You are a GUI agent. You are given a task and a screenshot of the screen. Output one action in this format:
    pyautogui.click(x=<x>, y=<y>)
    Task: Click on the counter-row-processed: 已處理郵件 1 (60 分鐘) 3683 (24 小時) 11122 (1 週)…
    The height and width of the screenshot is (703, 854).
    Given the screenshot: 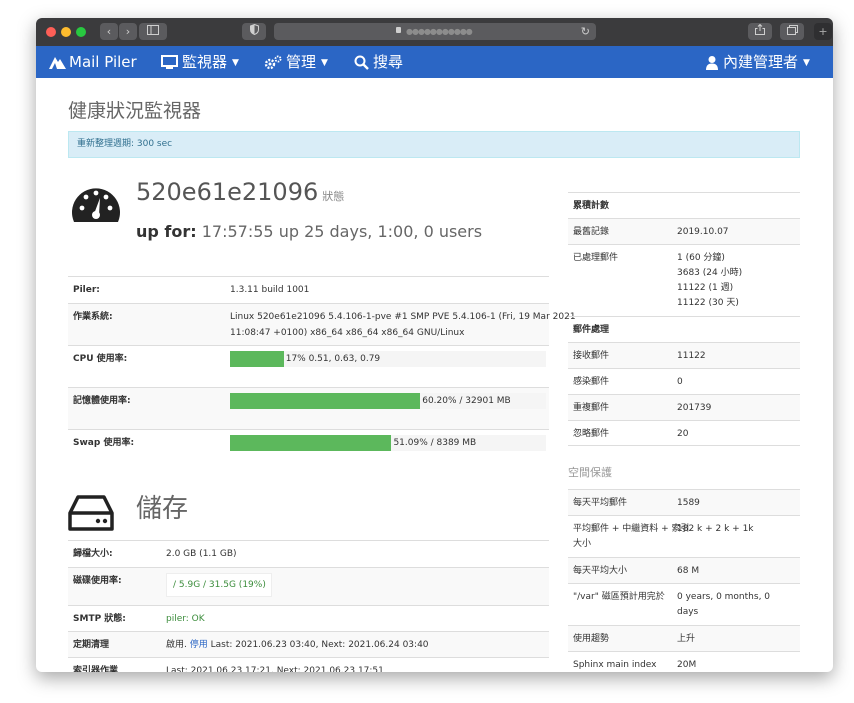 What is the action you would take?
    pyautogui.click(x=684, y=280)
    